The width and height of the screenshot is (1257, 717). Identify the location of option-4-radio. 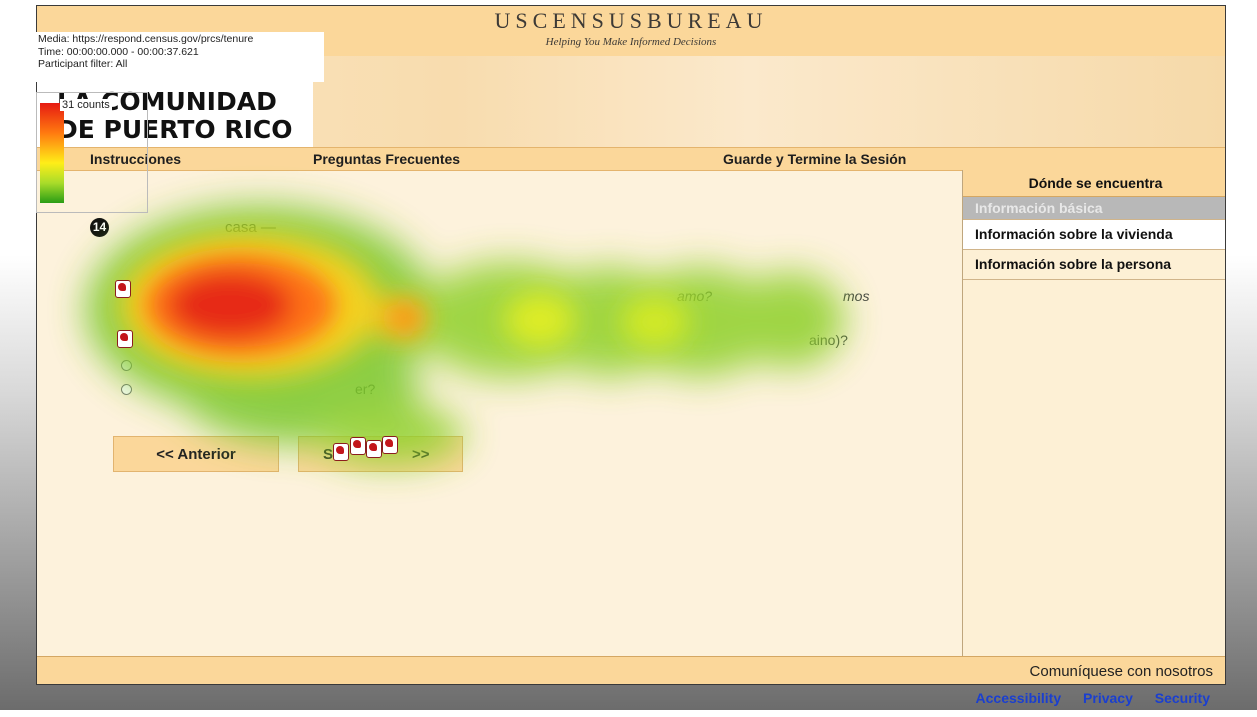
(126, 389).